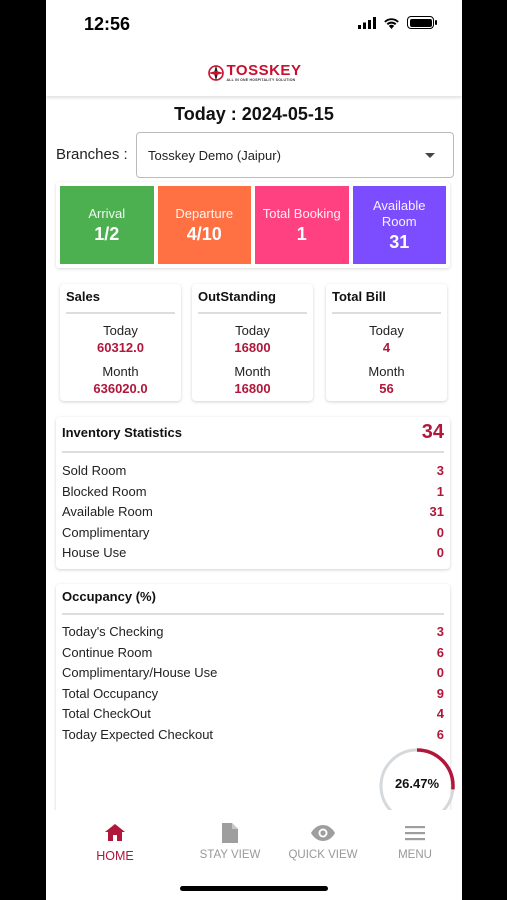  Describe the element at coordinates (107, 24) in the screenshot. I see `status-time: 12:56` at that location.